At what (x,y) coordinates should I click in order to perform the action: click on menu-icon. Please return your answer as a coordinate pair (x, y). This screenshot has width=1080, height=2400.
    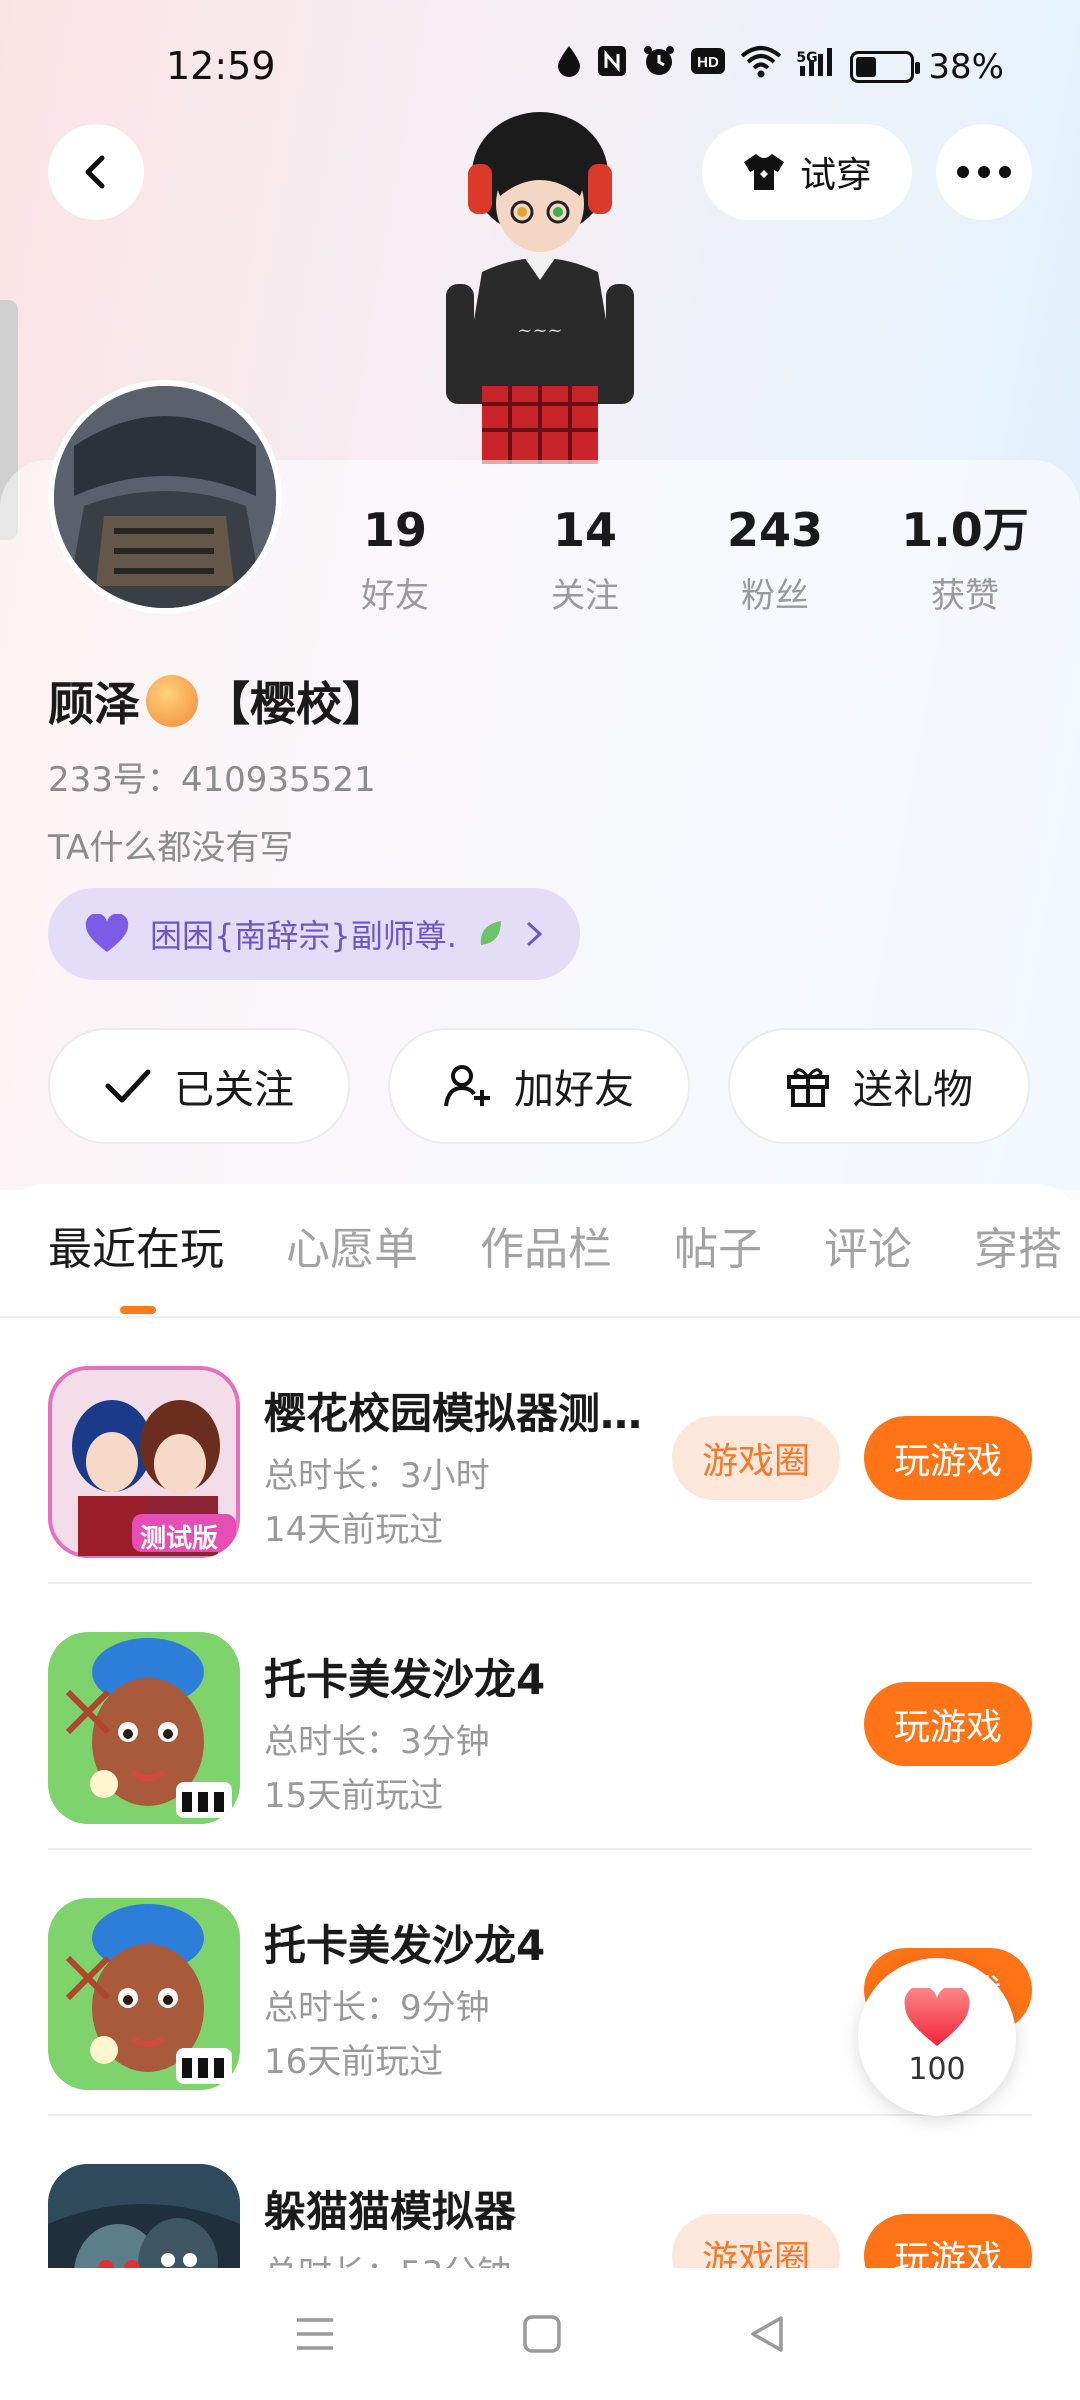
    Looking at the image, I should click on (315, 2334).